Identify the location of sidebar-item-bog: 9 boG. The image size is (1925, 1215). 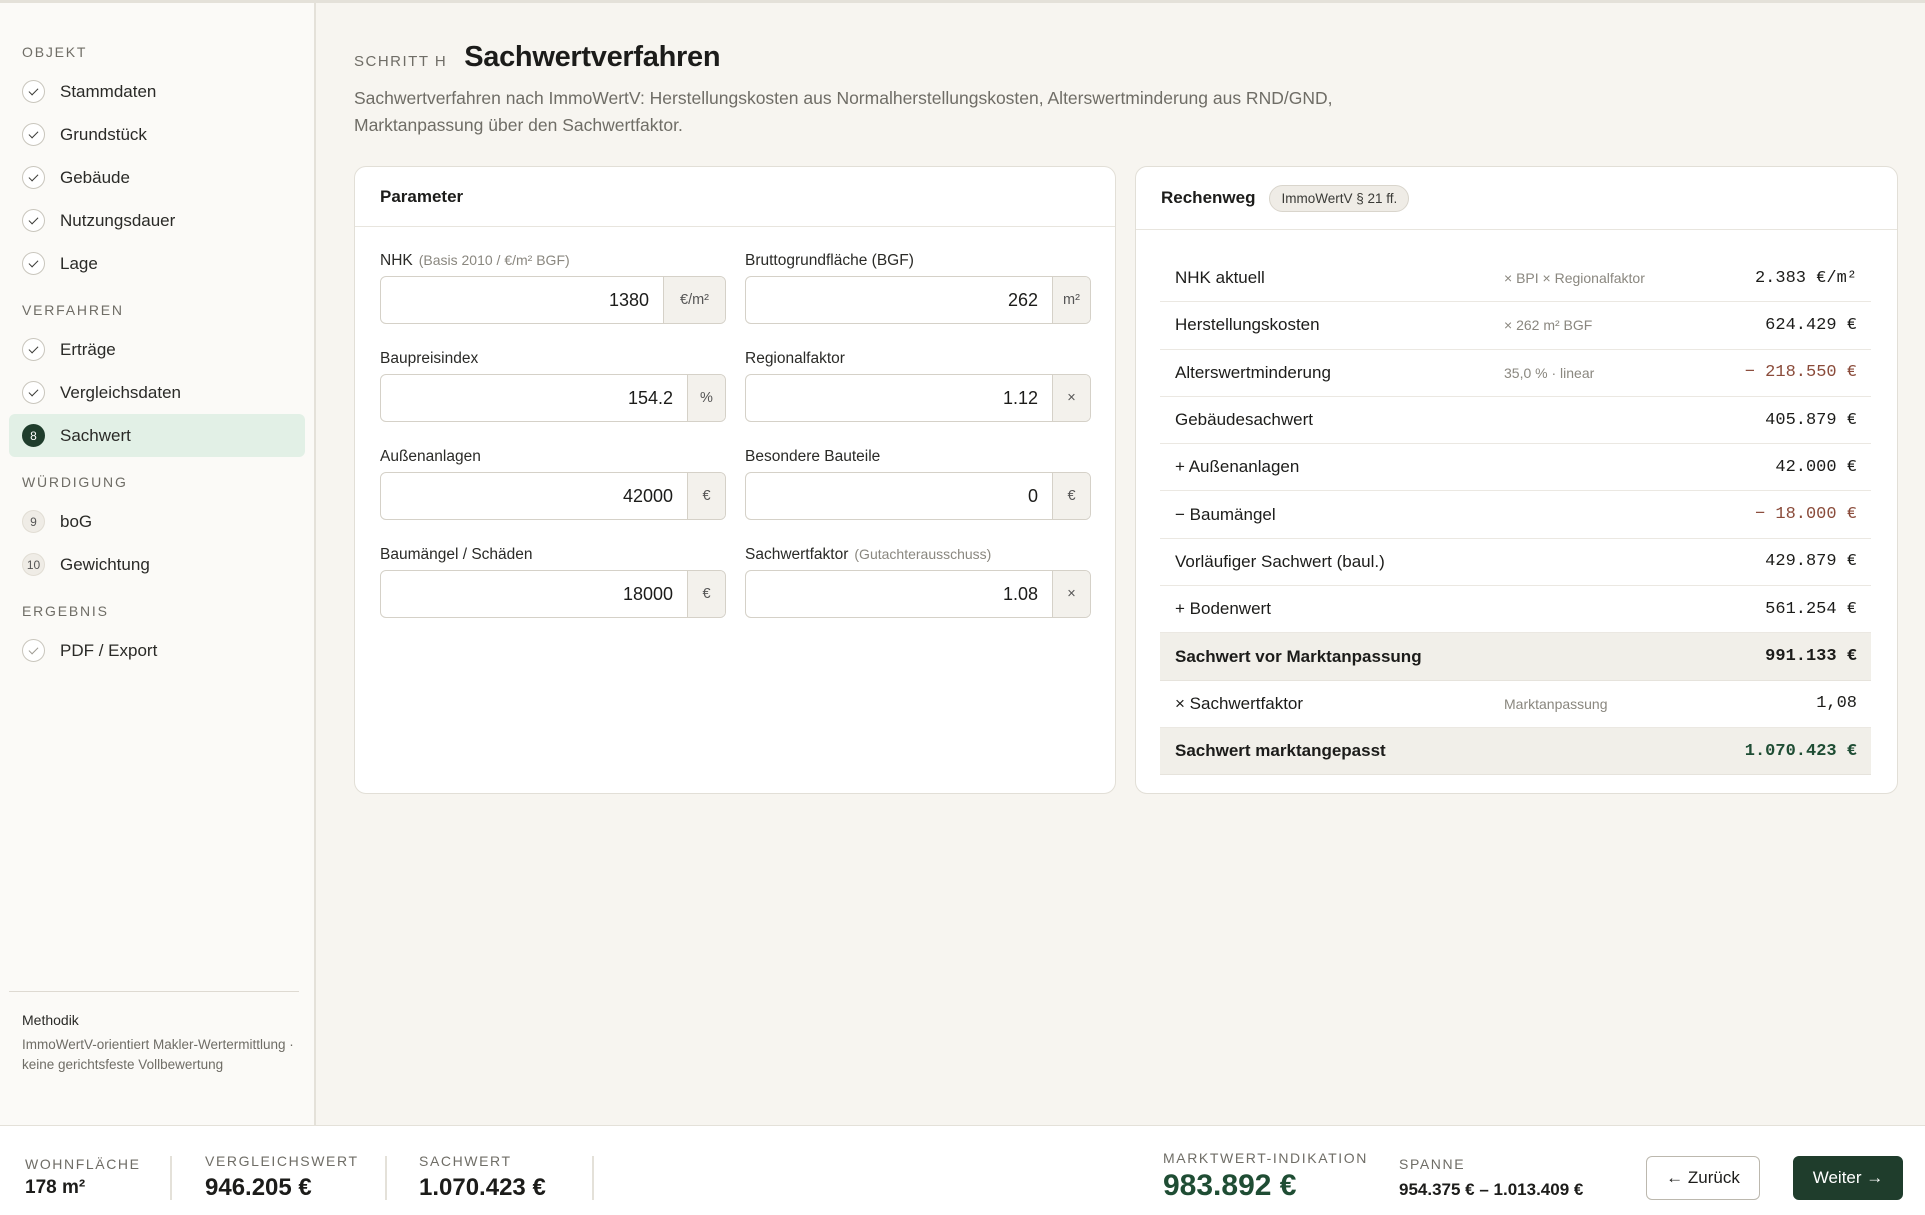
(157, 521).